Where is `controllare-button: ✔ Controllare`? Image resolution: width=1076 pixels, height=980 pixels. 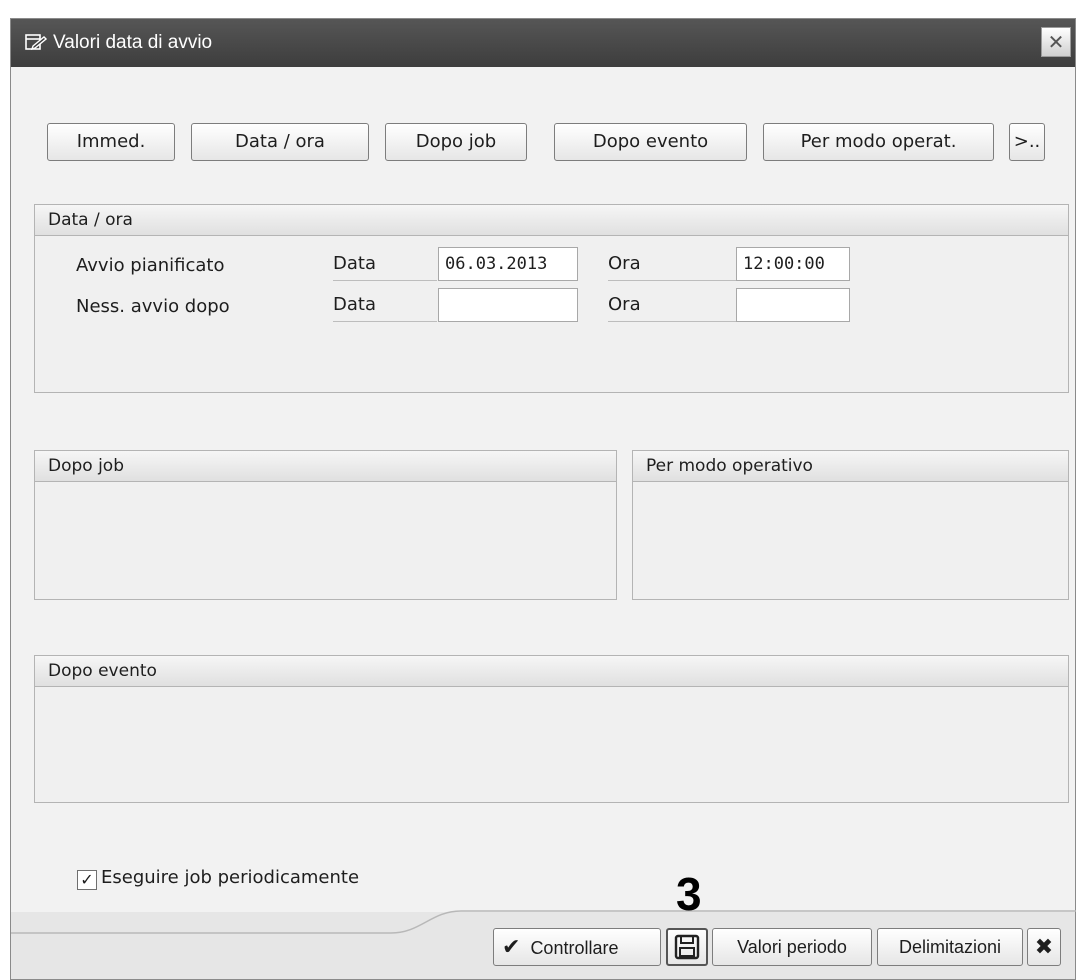
controllare-button: ✔ Controllare is located at coordinates (577, 947).